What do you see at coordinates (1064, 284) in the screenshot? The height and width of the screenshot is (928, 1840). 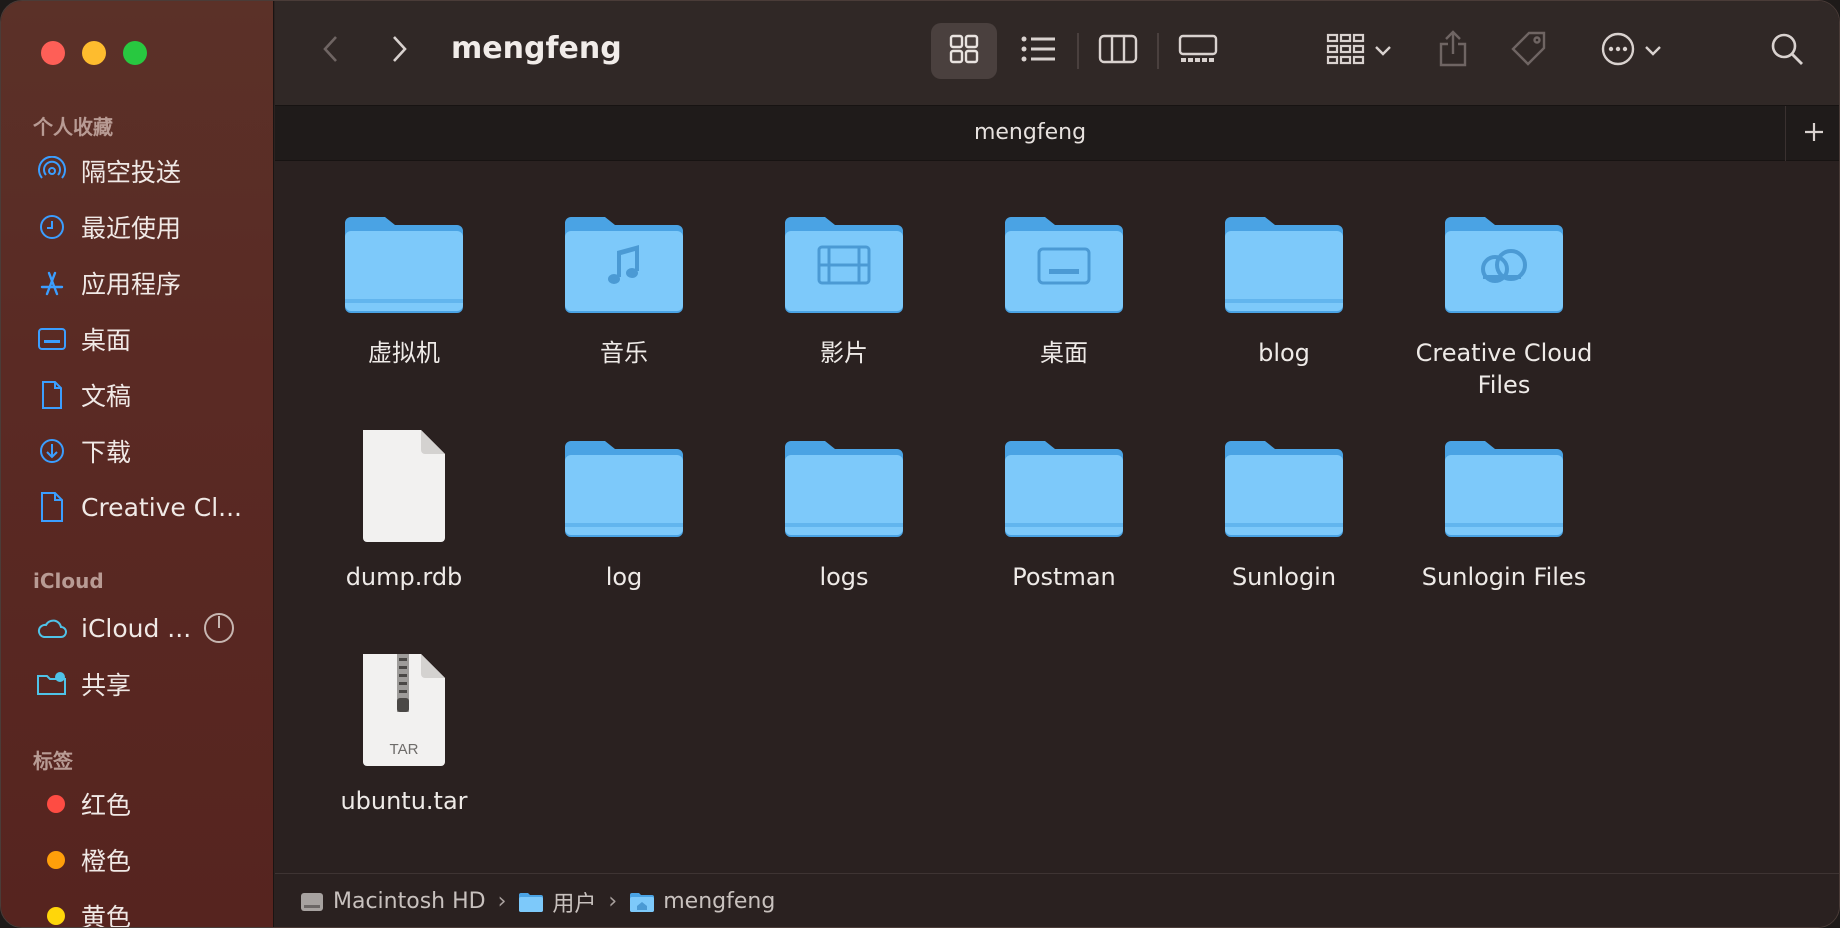 I see `file-item-desktop-folder: 桌面` at bounding box center [1064, 284].